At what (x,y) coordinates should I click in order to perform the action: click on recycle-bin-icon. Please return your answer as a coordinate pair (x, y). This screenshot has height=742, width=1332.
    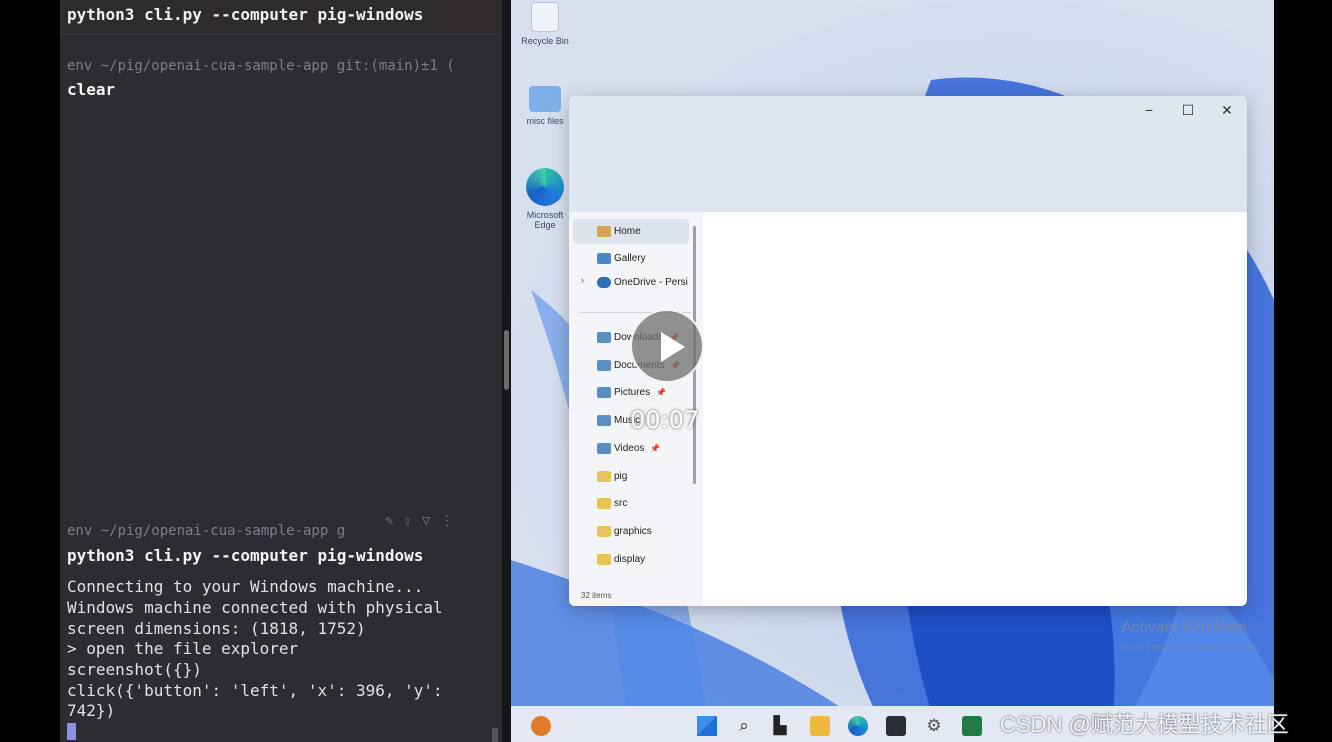
    Looking at the image, I should click on (545, 17).